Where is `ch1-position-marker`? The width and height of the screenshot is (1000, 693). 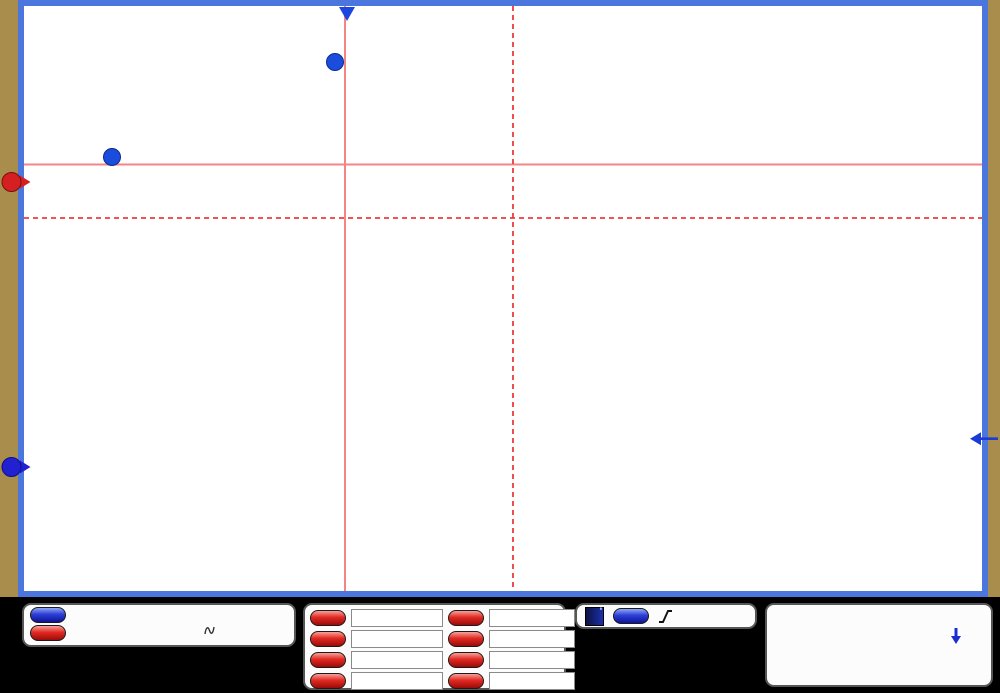 ch1-position-marker is located at coordinates (16, 467).